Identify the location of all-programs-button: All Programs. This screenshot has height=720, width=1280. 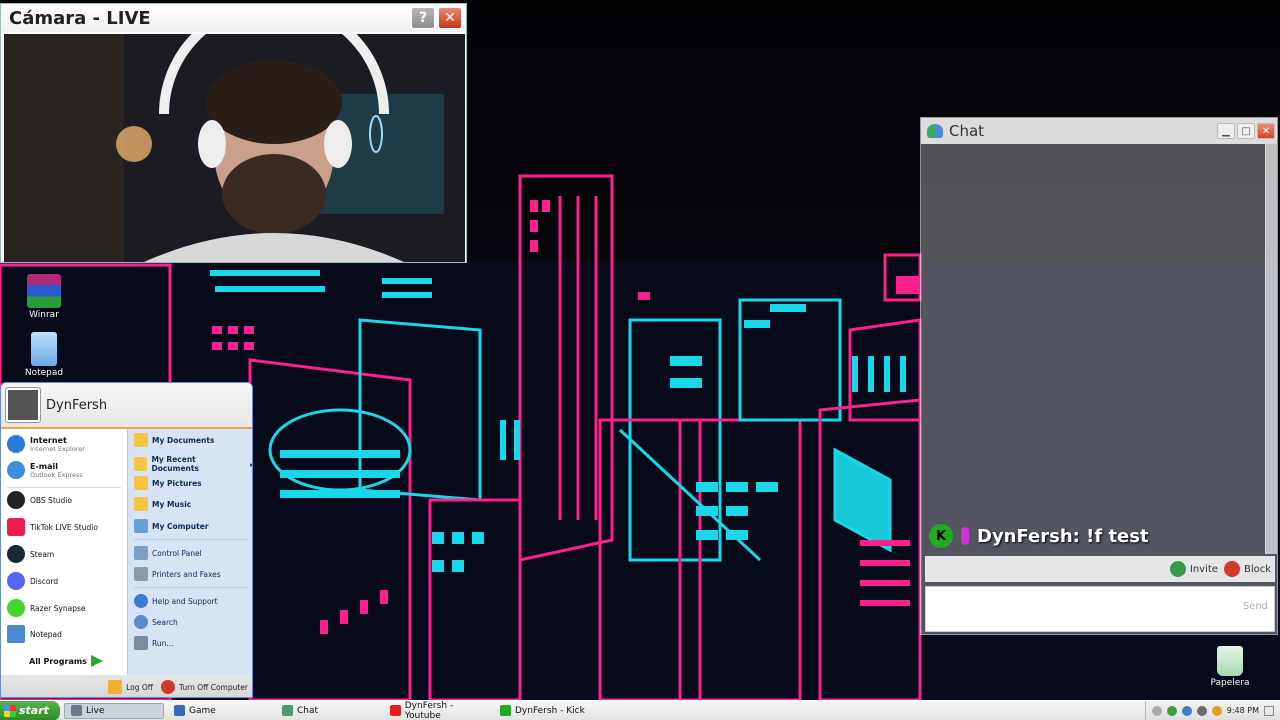
(66, 661).